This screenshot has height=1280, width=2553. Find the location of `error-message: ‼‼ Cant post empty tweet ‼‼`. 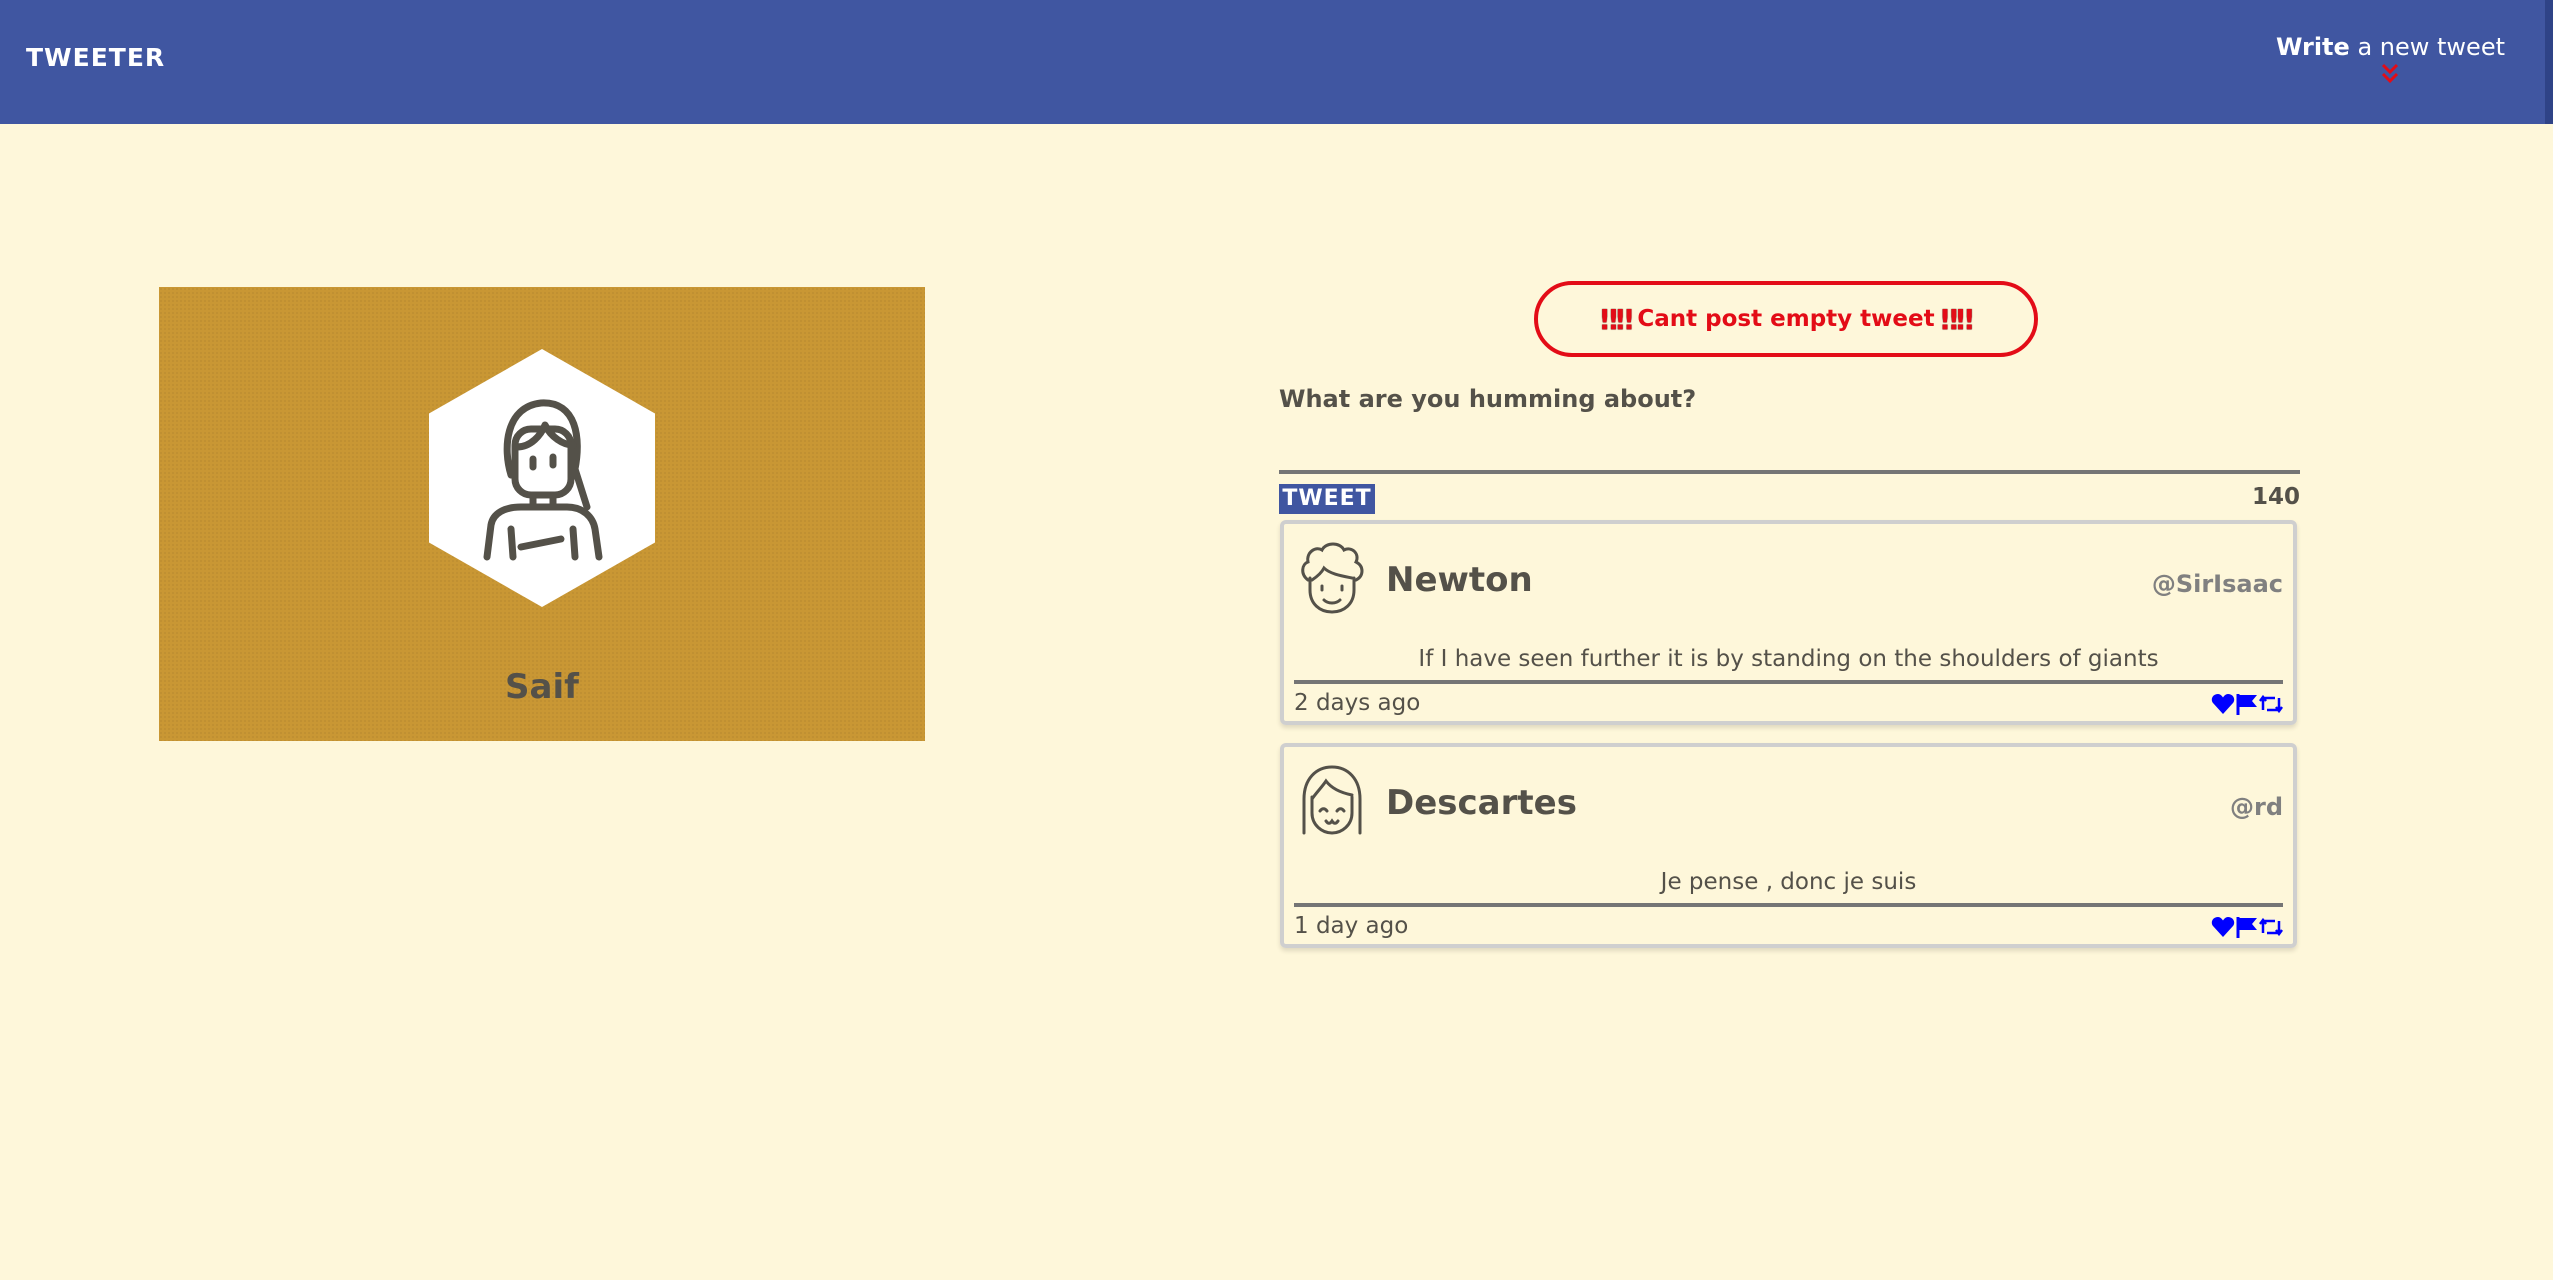

error-message: ‼‼ Cant post empty tweet ‼‼ is located at coordinates (1786, 319).